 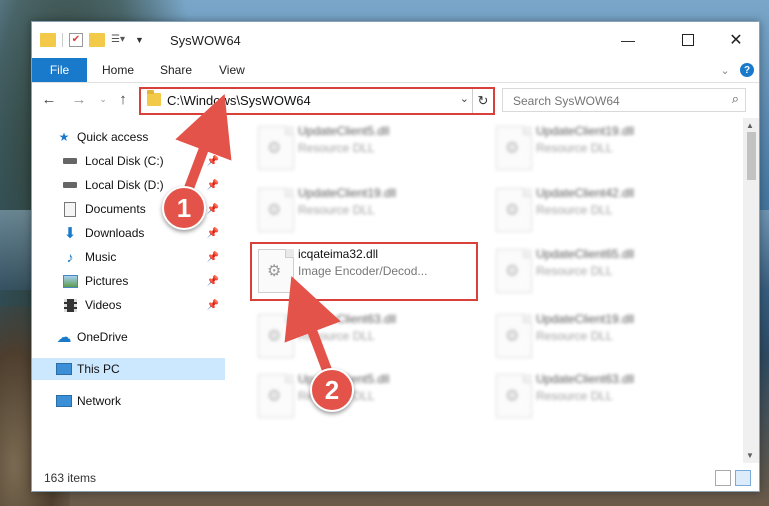 What do you see at coordinates (70, 281) in the screenshot?
I see `pictures-icon` at bounding box center [70, 281].